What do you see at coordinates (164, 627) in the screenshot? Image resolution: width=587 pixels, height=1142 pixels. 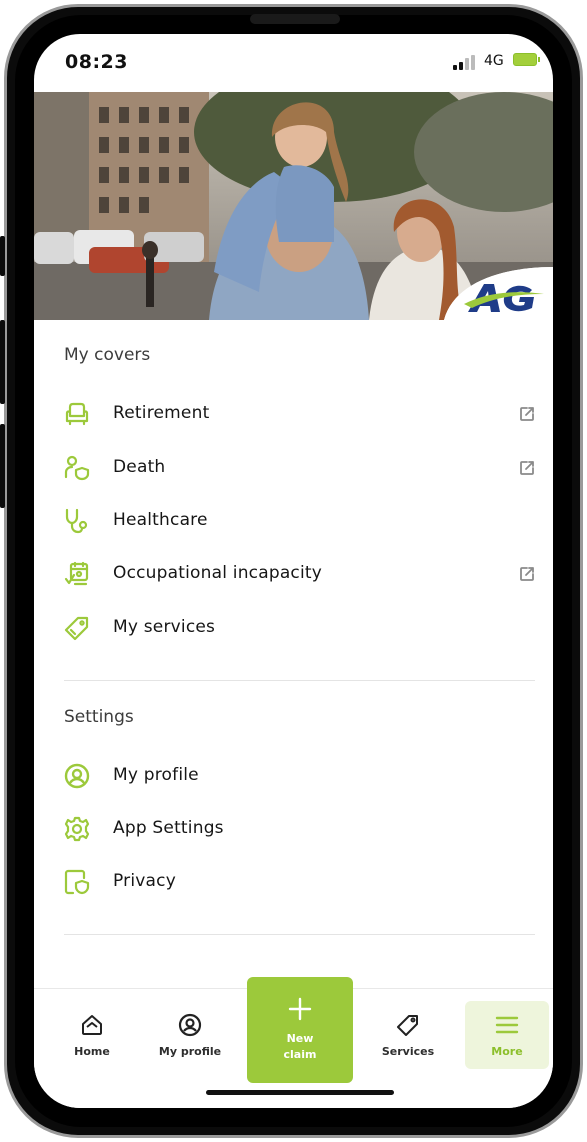 I see `menu-label: My services` at bounding box center [164, 627].